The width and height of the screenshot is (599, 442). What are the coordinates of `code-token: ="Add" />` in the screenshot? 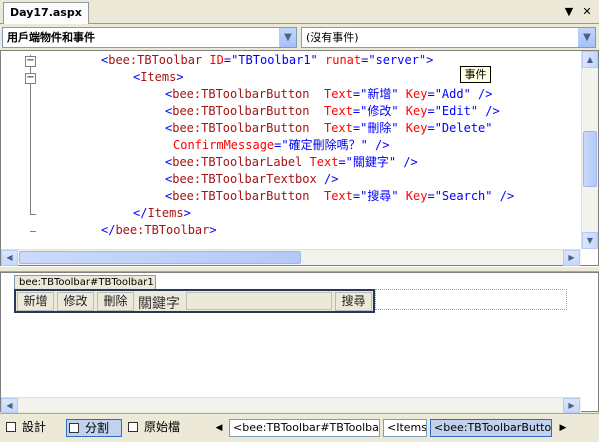 It's located at (460, 94).